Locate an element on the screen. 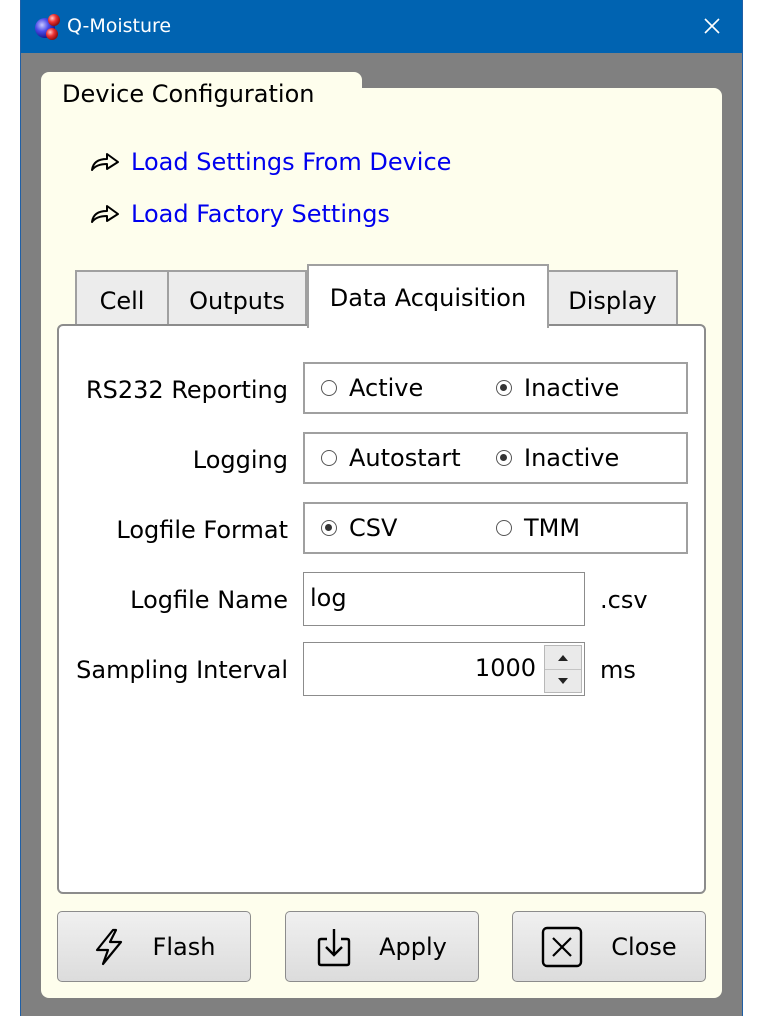 Image resolution: width=762 pixels, height=1016 pixels. logging-label: Logging is located at coordinates (240, 460).